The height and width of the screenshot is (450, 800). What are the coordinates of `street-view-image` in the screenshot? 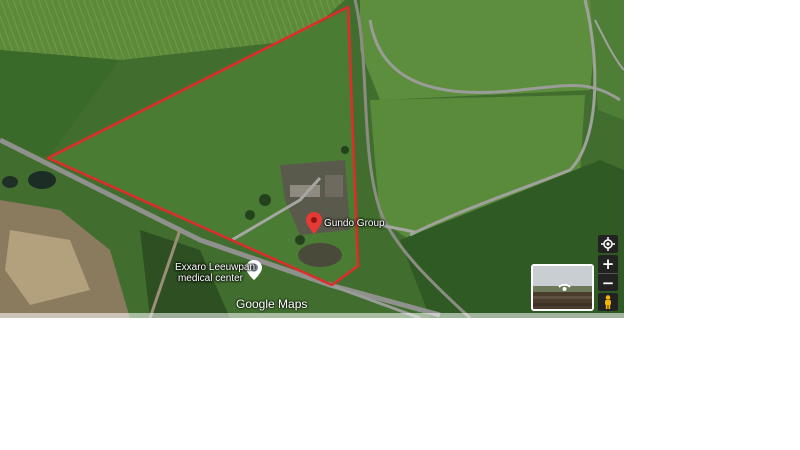 It's located at (562, 287).